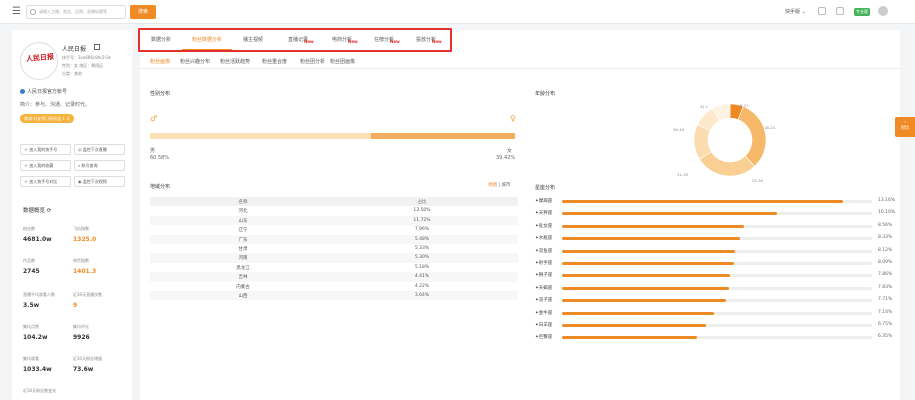 The height and width of the screenshot is (400, 915). What do you see at coordinates (97, 47) in the screenshot?
I see `qr-code-icon` at bounding box center [97, 47].